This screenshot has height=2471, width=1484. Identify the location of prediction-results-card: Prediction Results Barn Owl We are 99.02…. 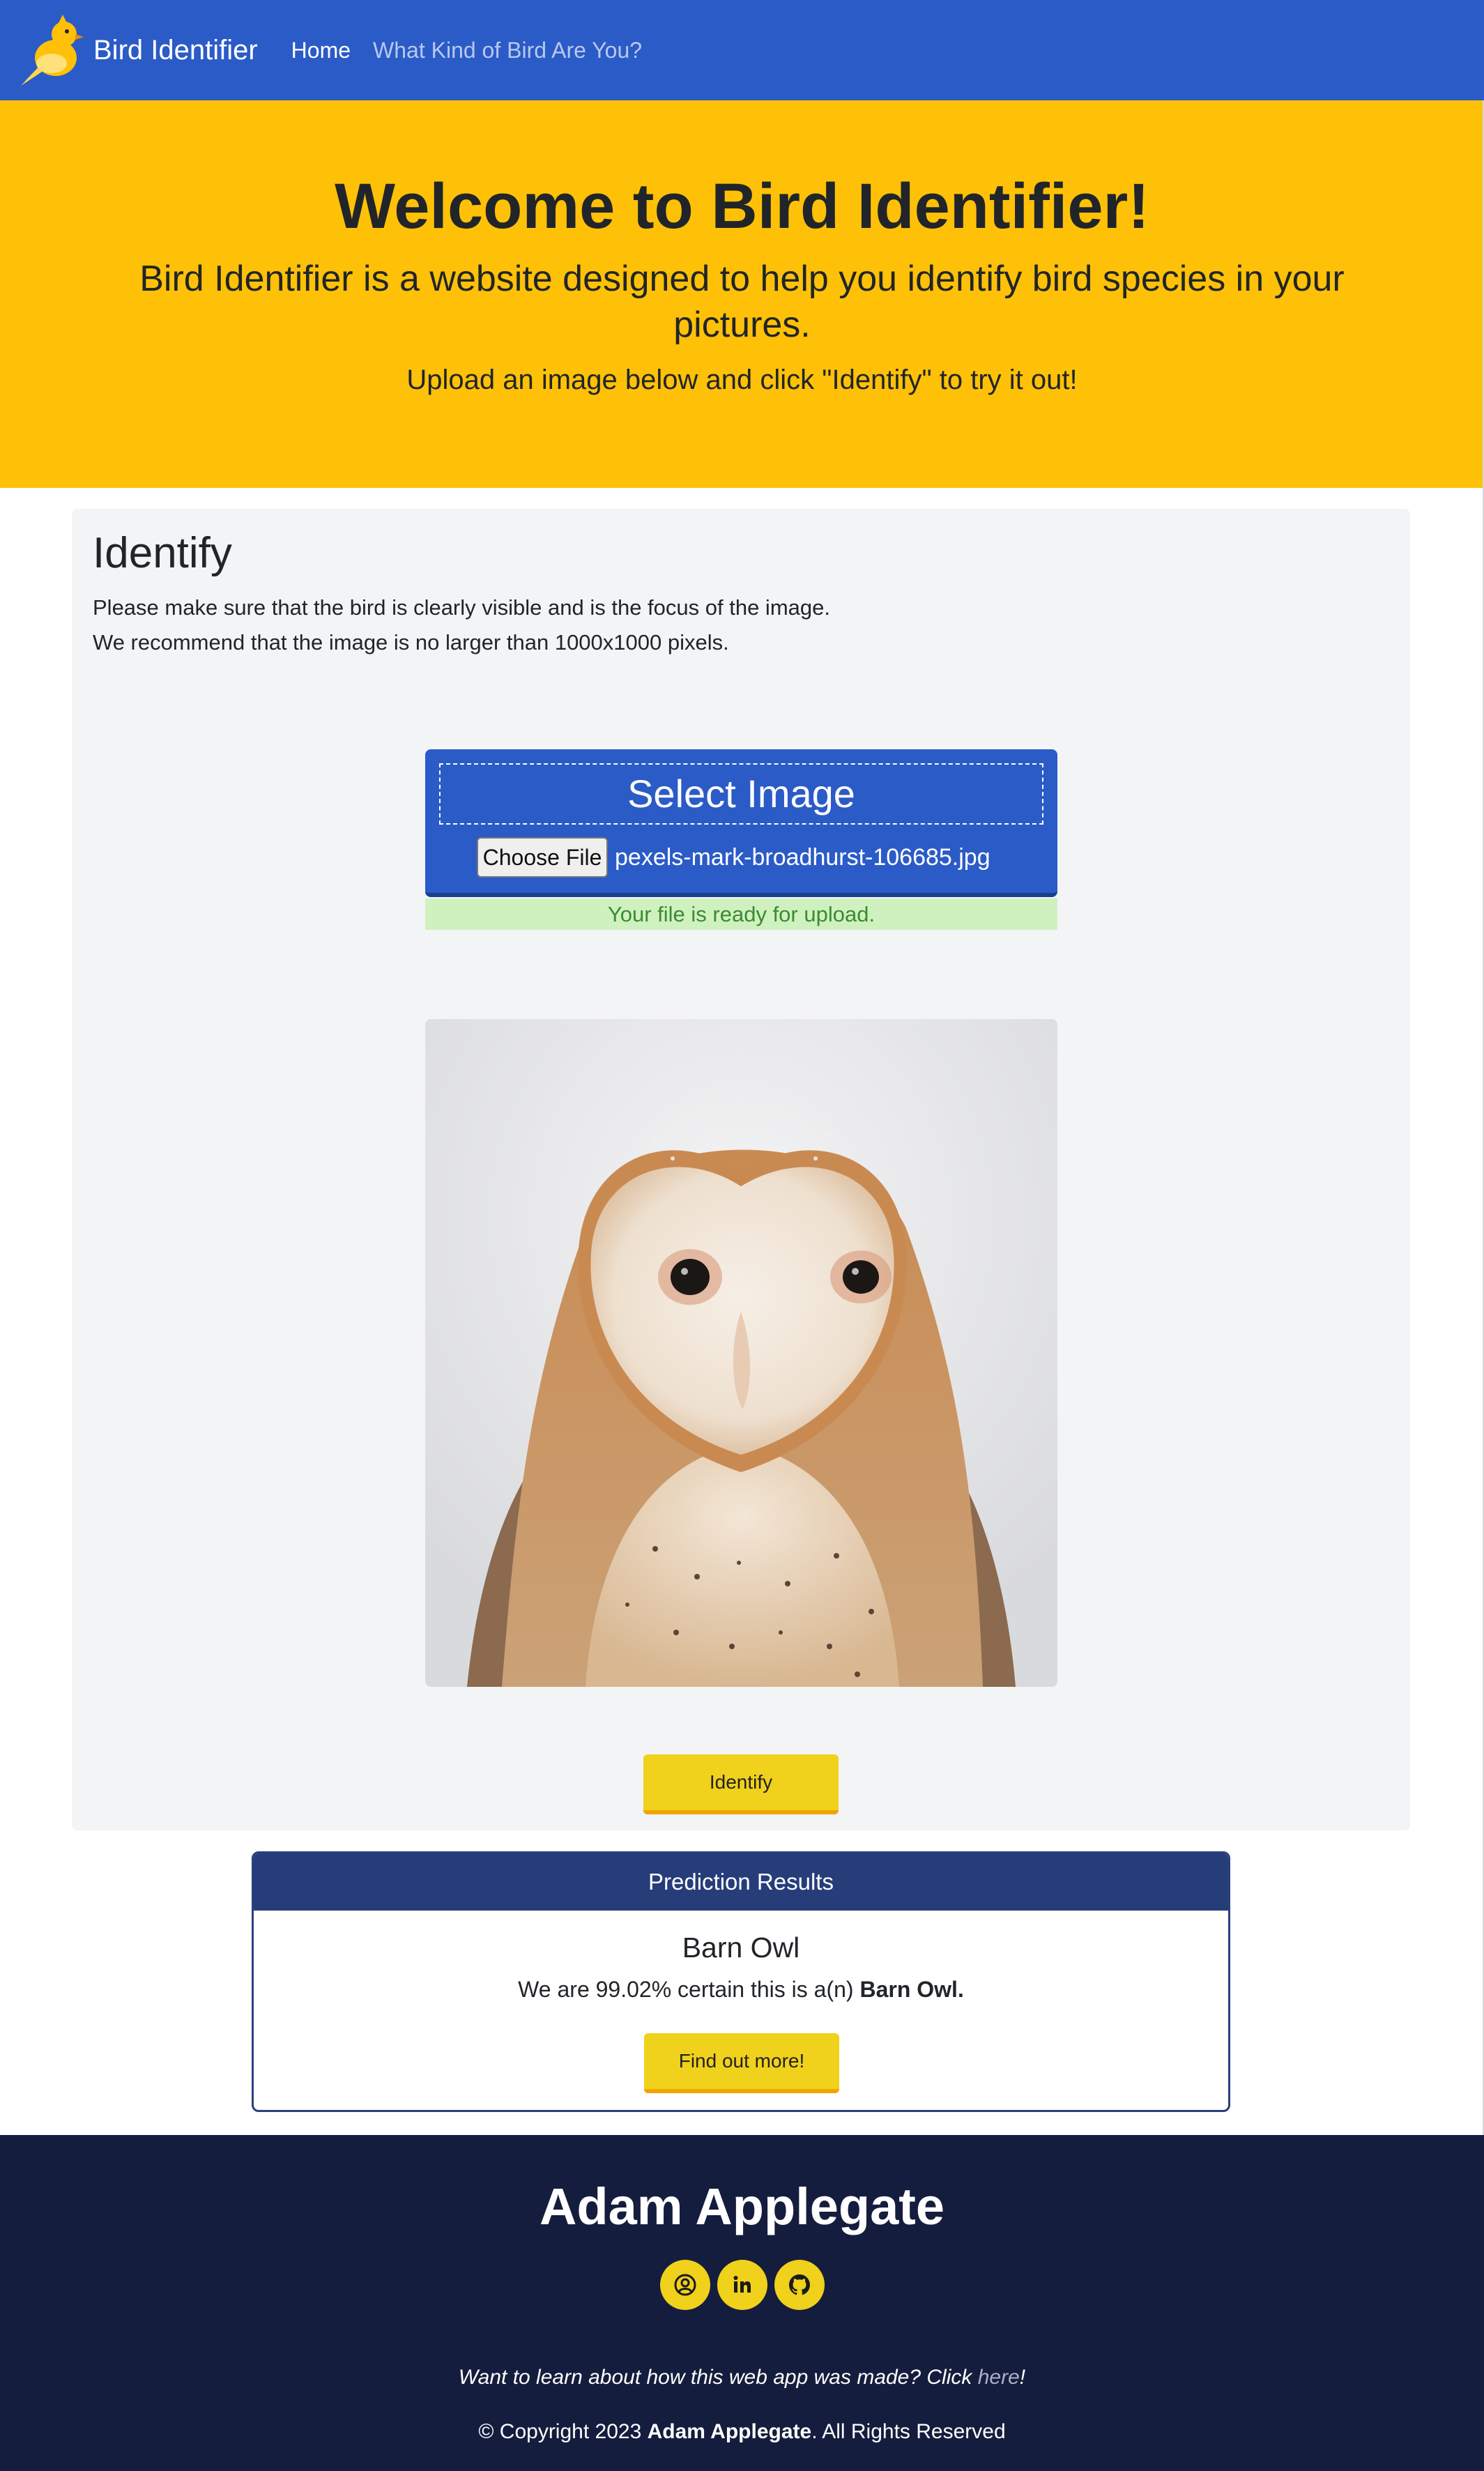
(741, 1981).